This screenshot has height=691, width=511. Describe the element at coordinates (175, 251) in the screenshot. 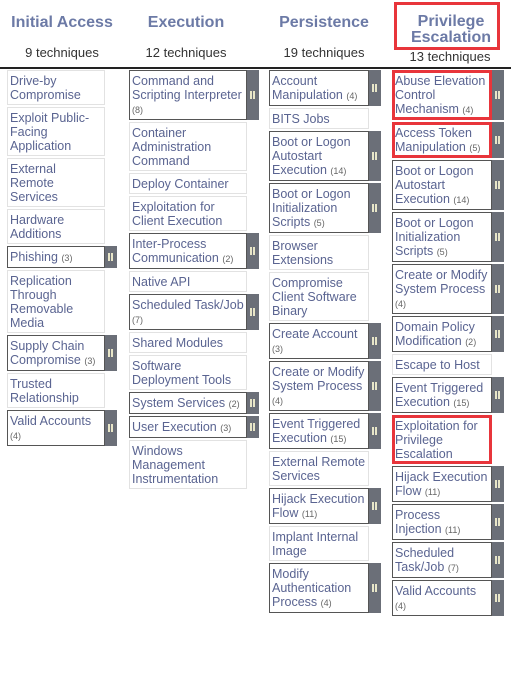

I see `technique-name: Inter-Process Communication` at that location.